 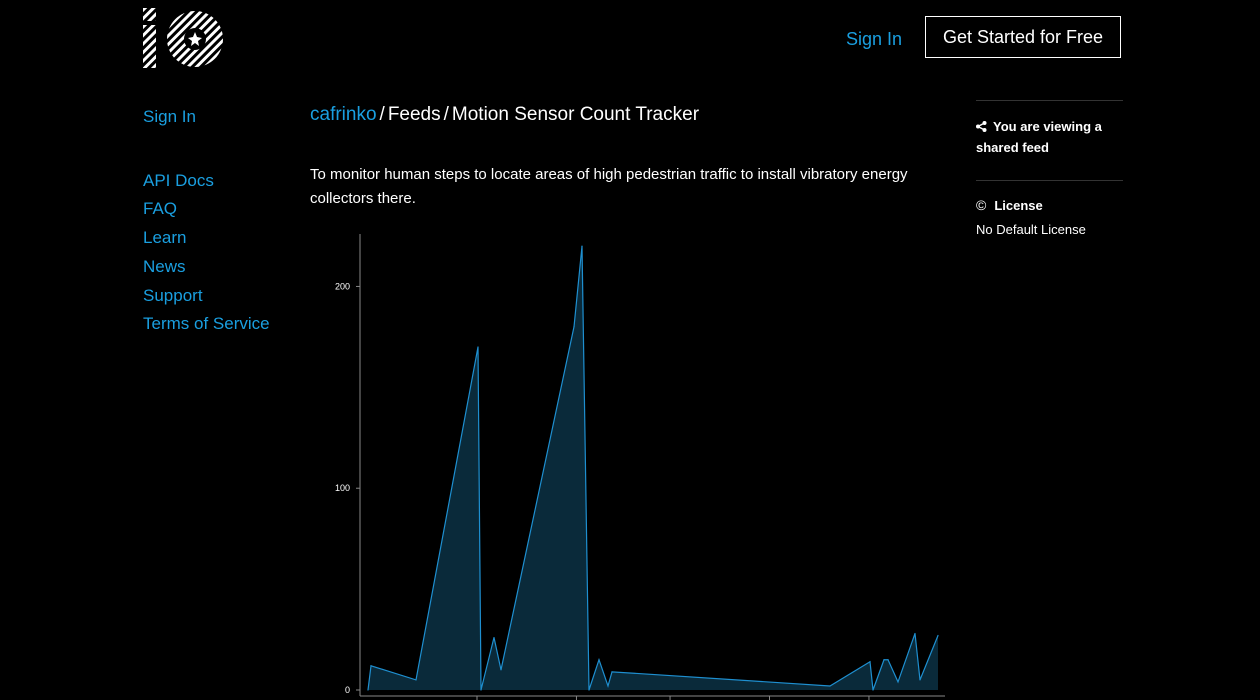 I want to click on y-tick-label: 0, so click(x=347, y=690).